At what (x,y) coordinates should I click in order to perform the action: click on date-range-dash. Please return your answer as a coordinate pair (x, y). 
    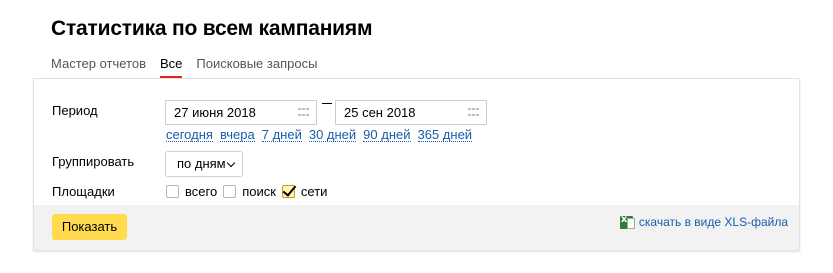
    Looking at the image, I should click on (327, 103).